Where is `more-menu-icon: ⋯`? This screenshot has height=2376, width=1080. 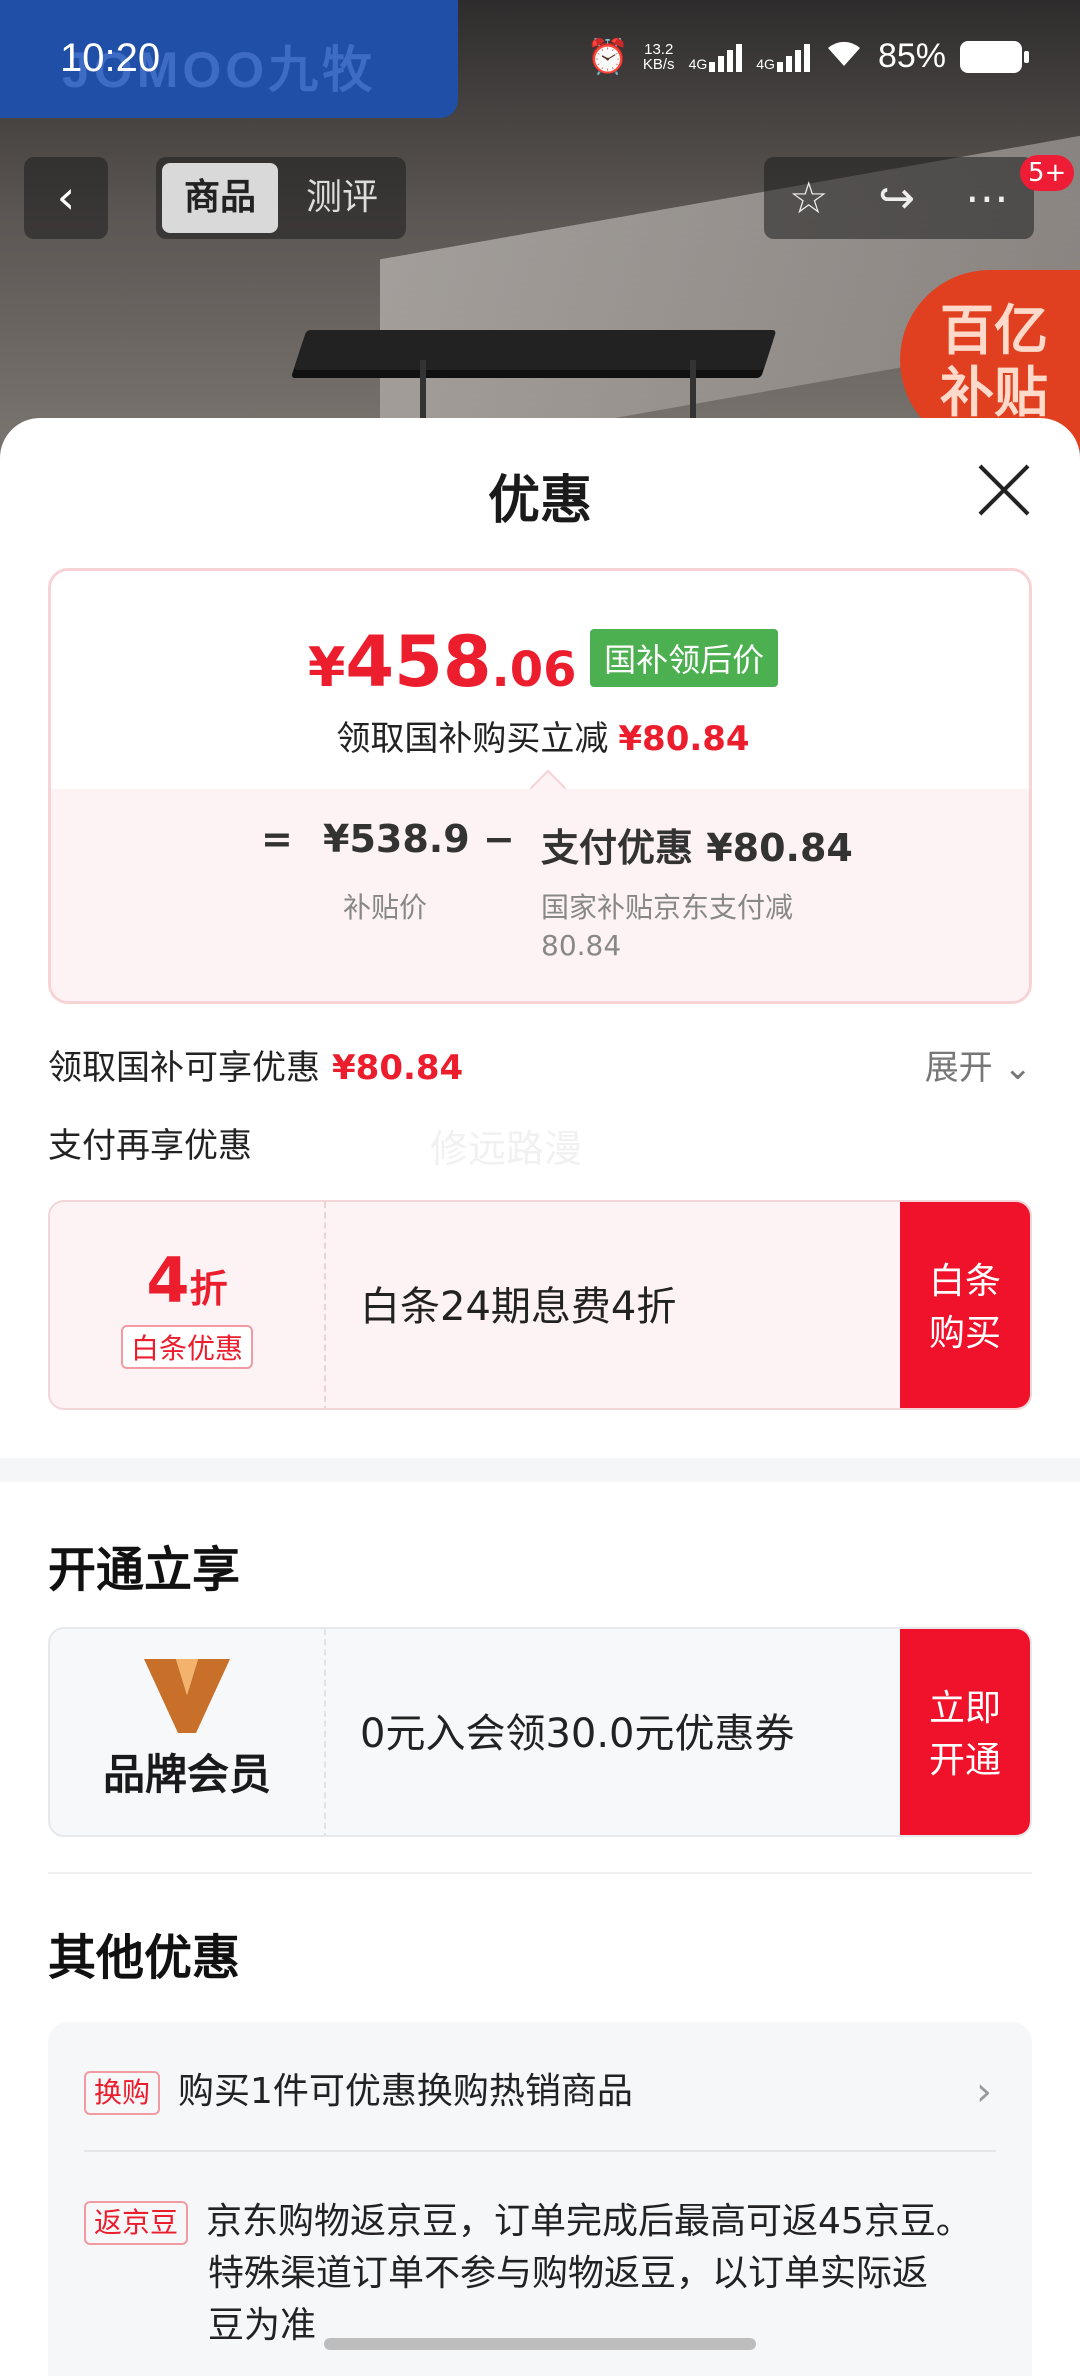 more-menu-icon: ⋯ is located at coordinates (987, 198).